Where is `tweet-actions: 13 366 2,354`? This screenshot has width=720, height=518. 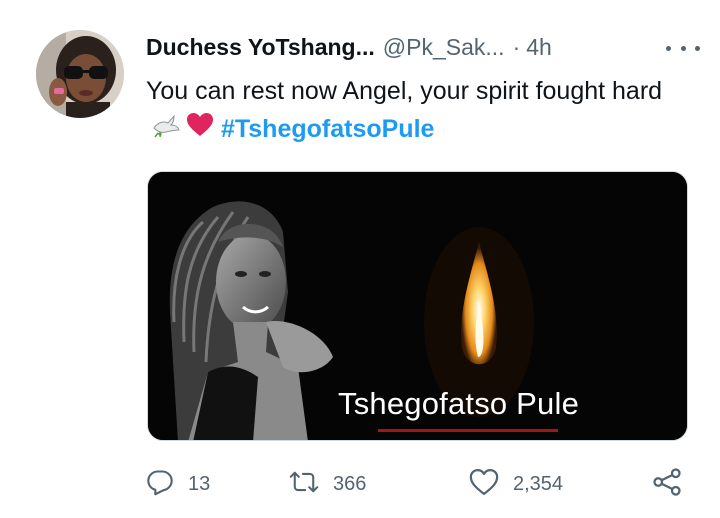
tweet-actions: 13 366 2,354 is located at coordinates (418, 484).